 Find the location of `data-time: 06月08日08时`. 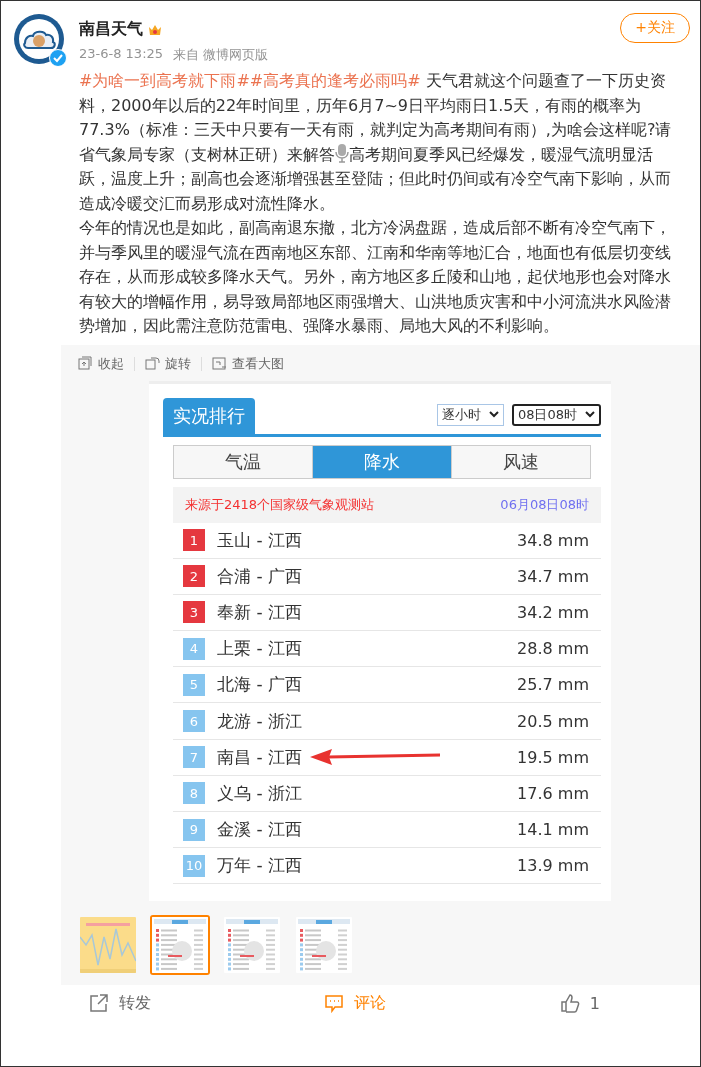

data-time: 06月08日08时 is located at coordinates (544, 504).